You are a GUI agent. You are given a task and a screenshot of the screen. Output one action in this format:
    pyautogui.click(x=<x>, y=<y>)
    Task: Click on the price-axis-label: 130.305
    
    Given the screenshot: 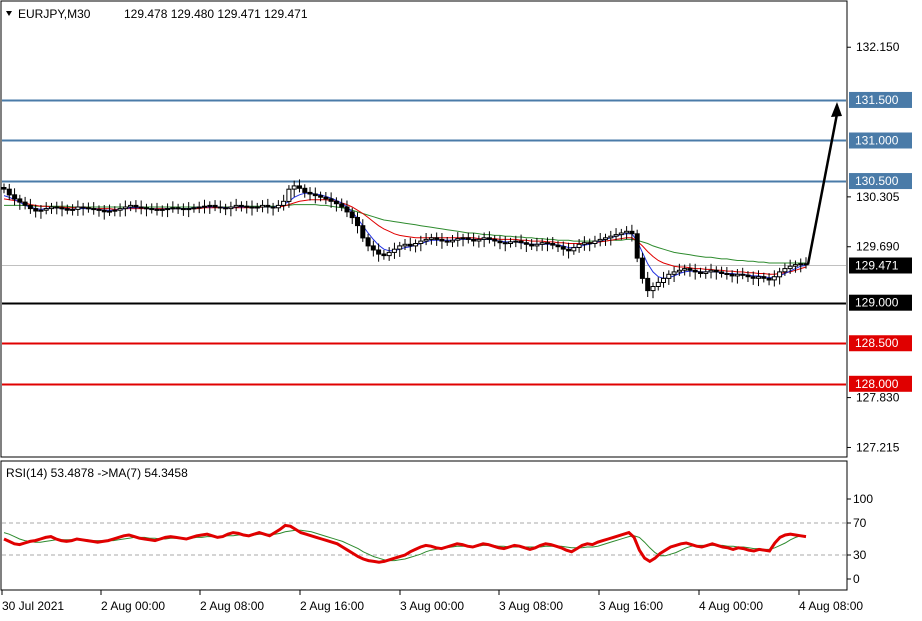 What is the action you would take?
    pyautogui.click(x=878, y=197)
    